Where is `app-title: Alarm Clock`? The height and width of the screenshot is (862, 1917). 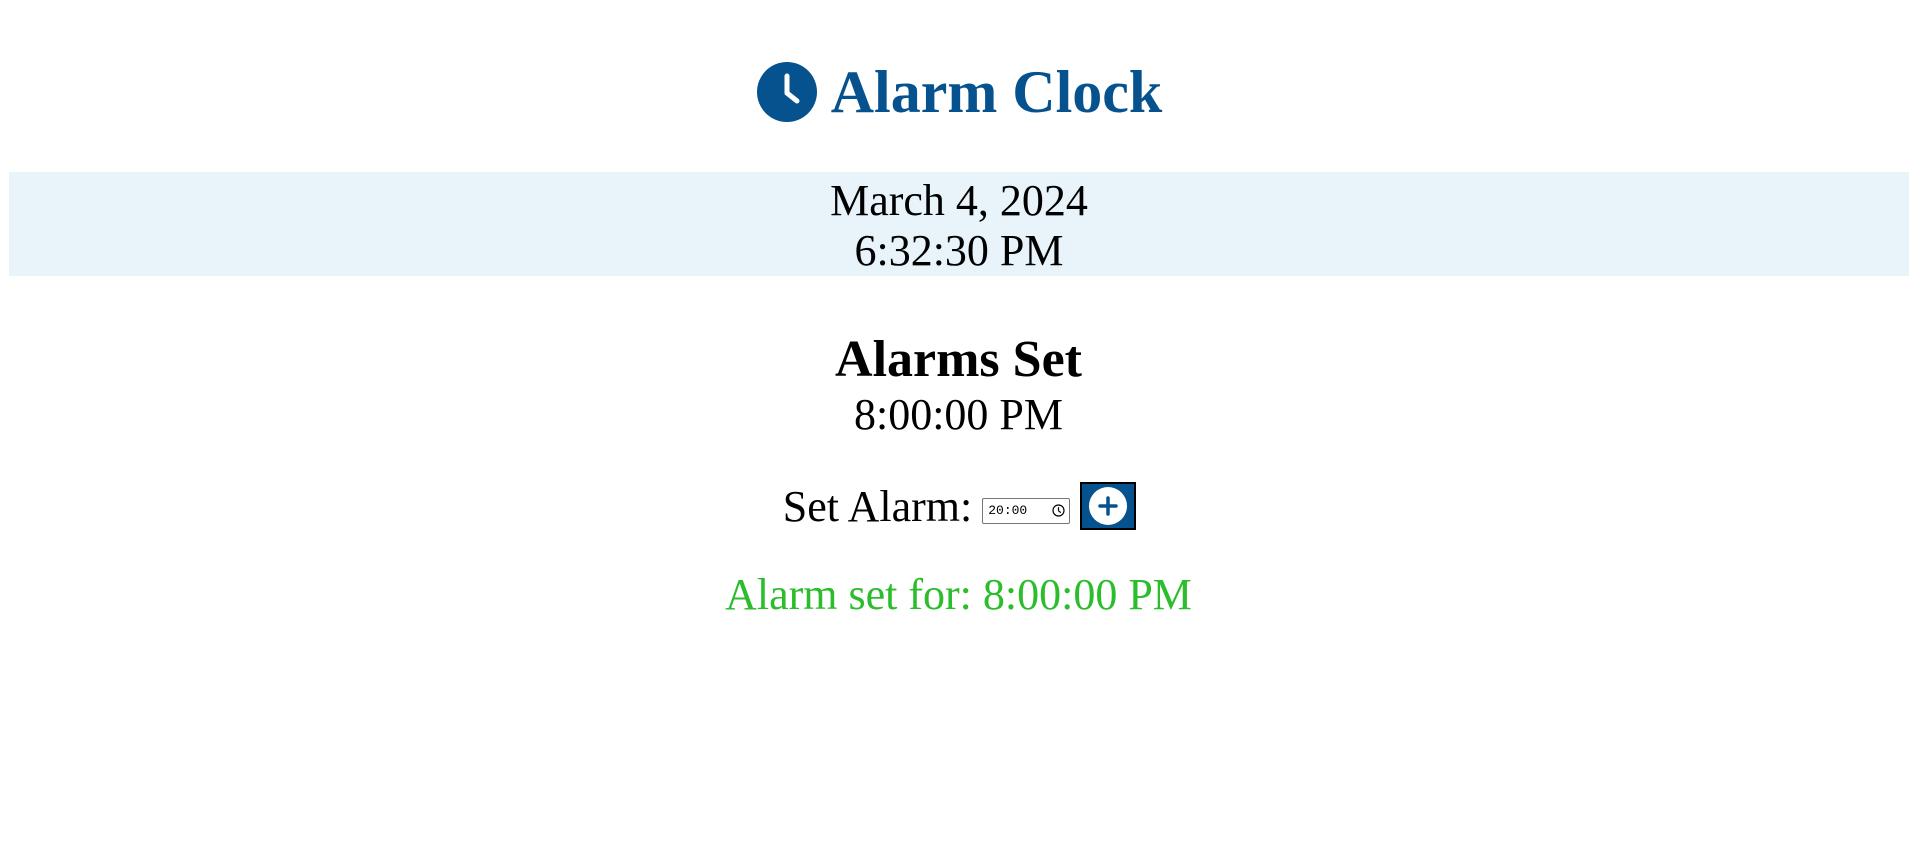 app-title: Alarm Clock is located at coordinates (996, 92).